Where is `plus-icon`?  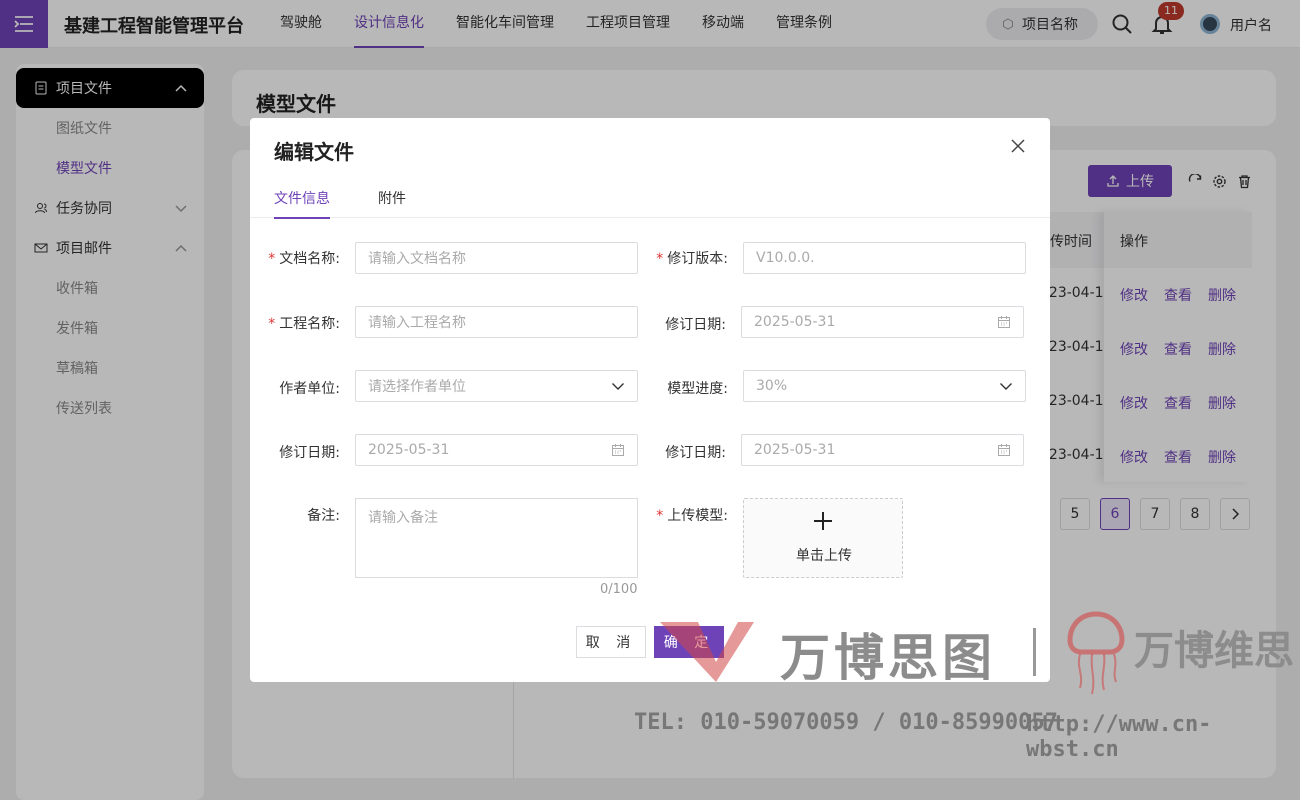 plus-icon is located at coordinates (823, 521).